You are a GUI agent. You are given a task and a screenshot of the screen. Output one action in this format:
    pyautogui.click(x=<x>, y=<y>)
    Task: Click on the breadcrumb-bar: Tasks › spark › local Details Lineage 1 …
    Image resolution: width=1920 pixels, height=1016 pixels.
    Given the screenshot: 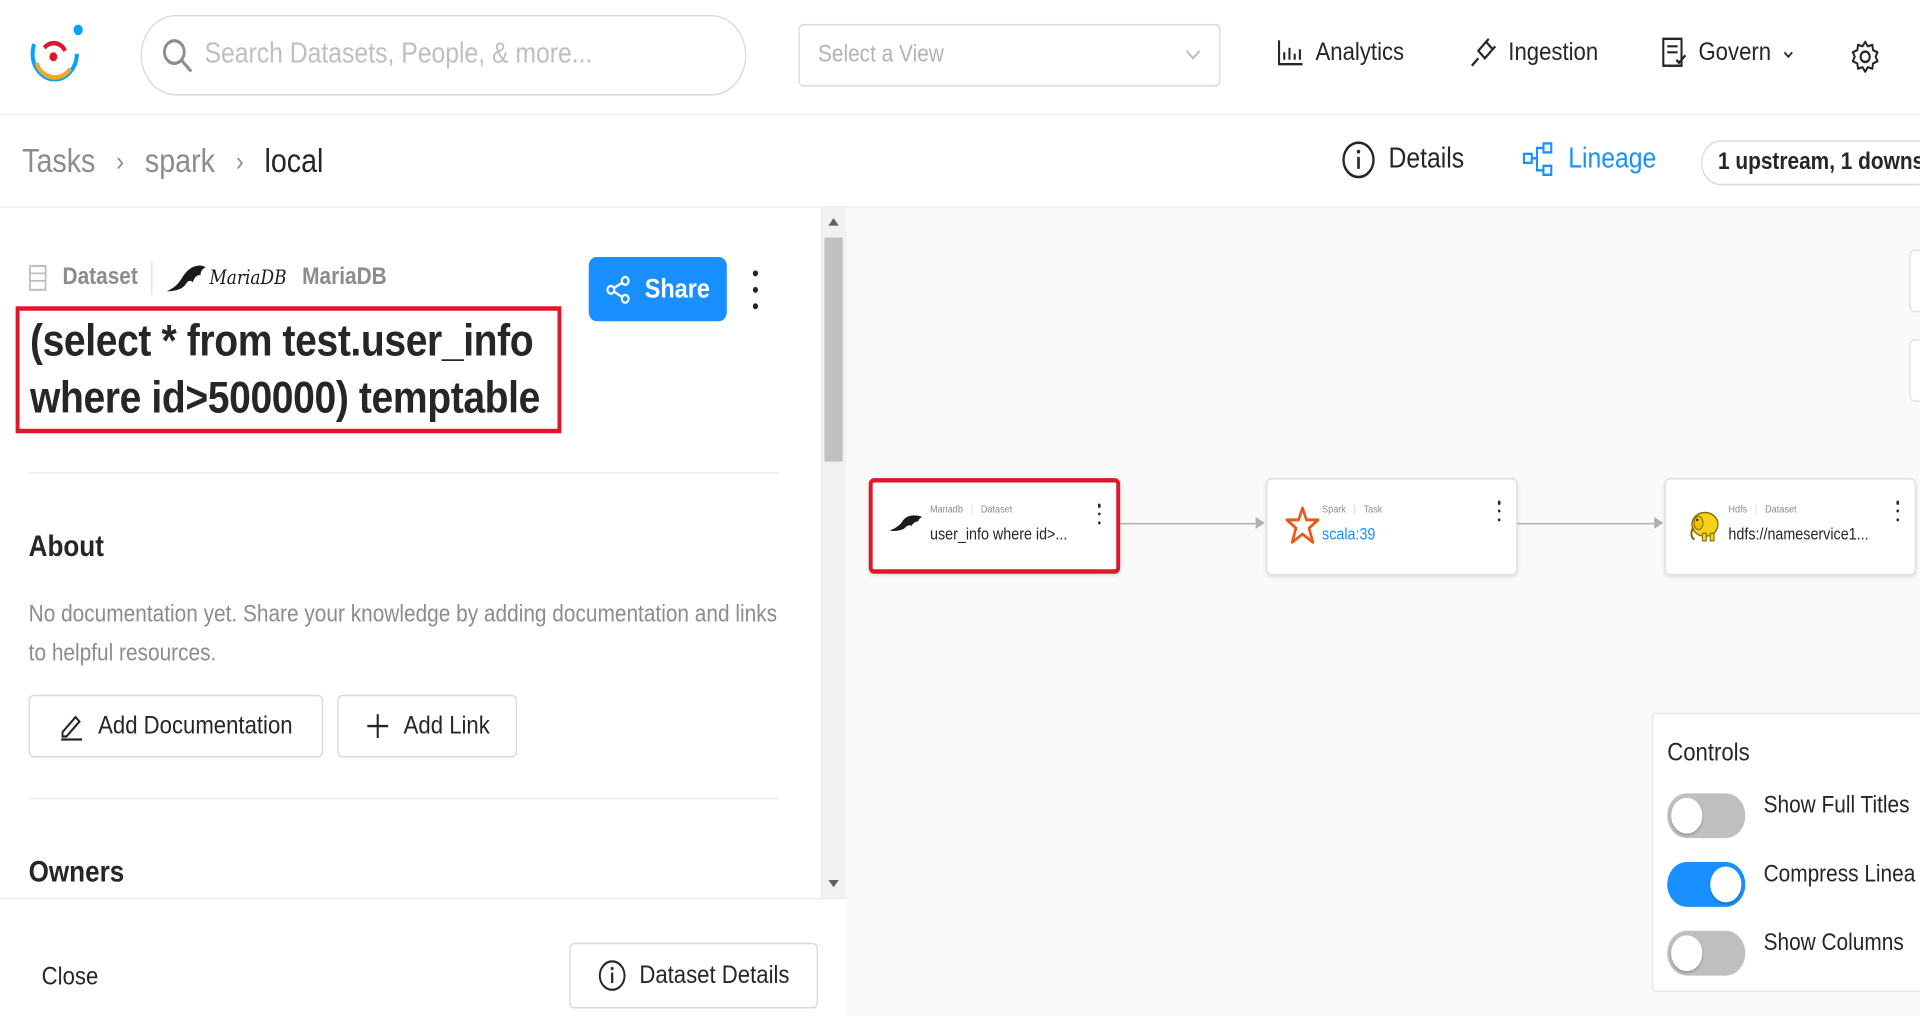 What is the action you would take?
    pyautogui.click(x=960, y=161)
    